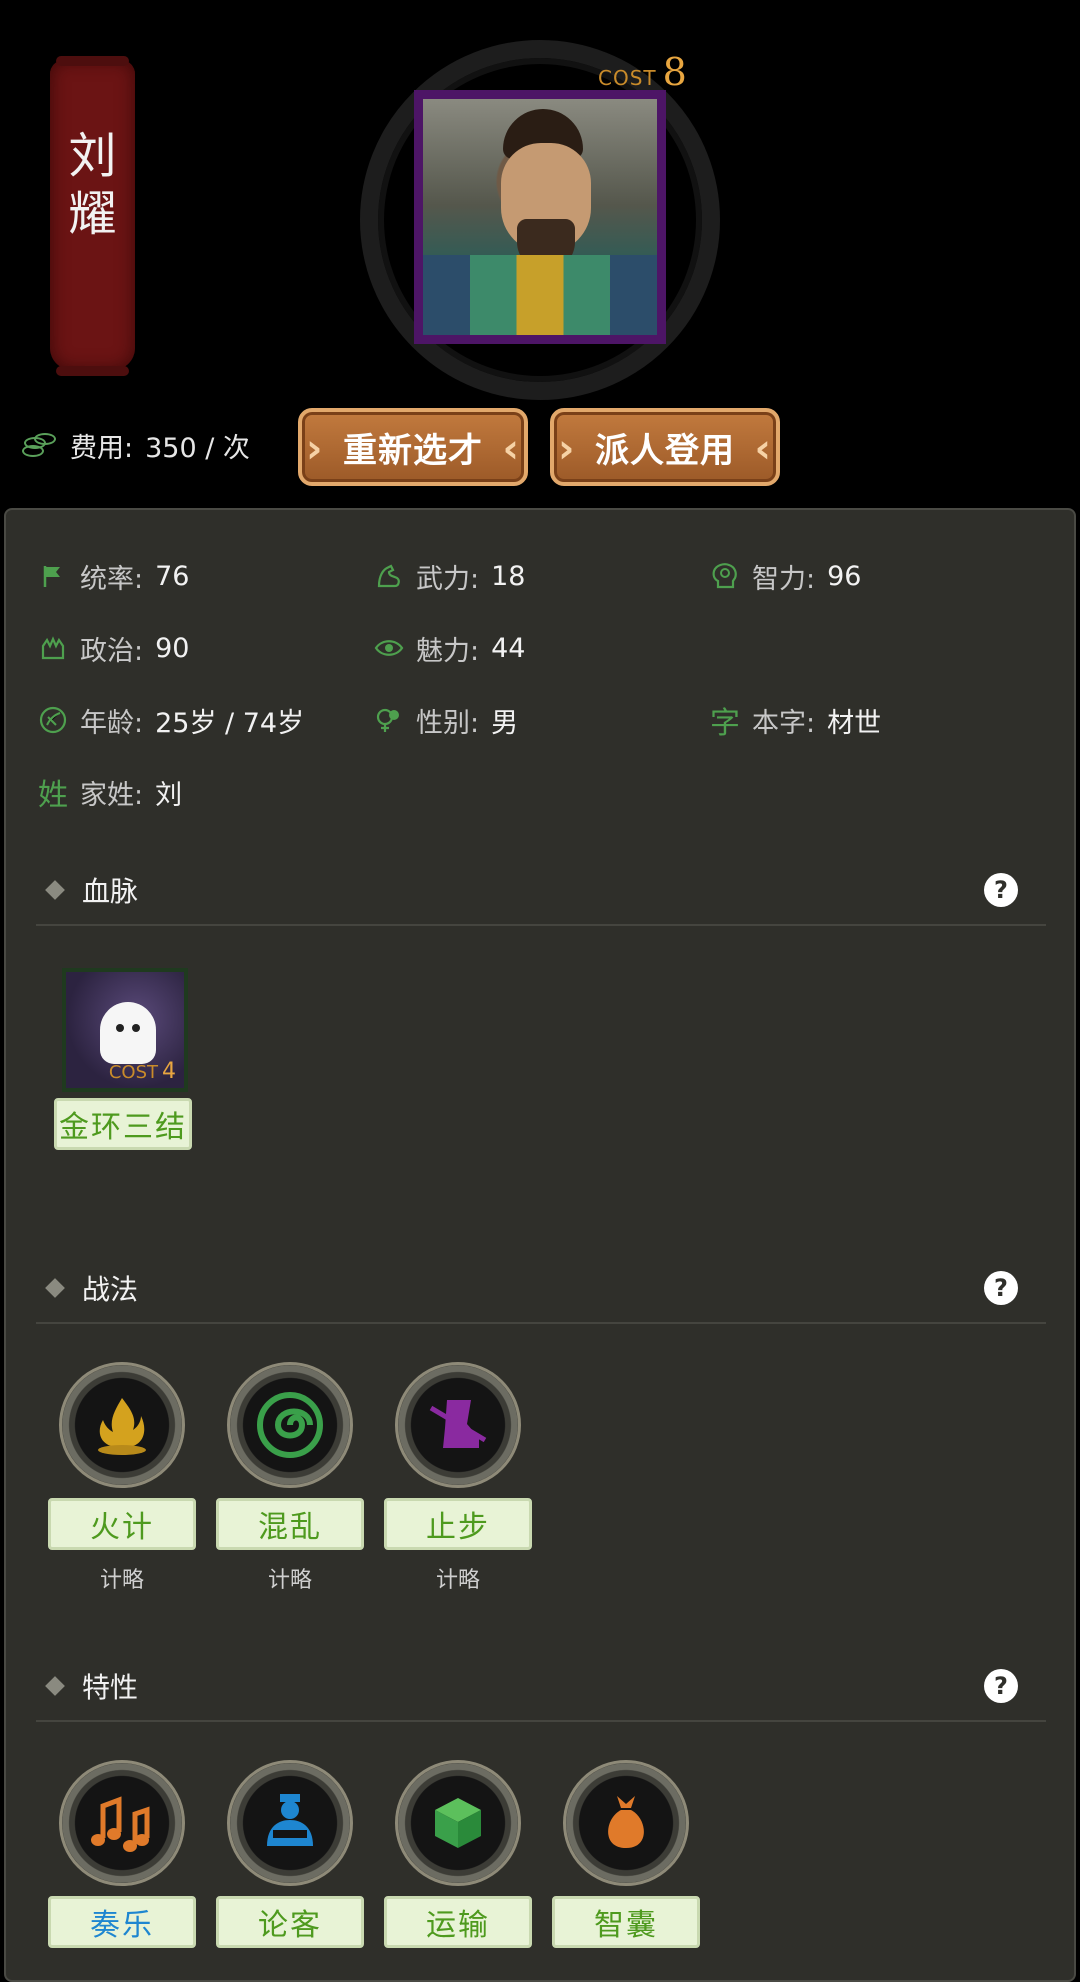  What do you see at coordinates (53, 795) in the screenshot?
I see `surname-char-icon: 姓` at bounding box center [53, 795].